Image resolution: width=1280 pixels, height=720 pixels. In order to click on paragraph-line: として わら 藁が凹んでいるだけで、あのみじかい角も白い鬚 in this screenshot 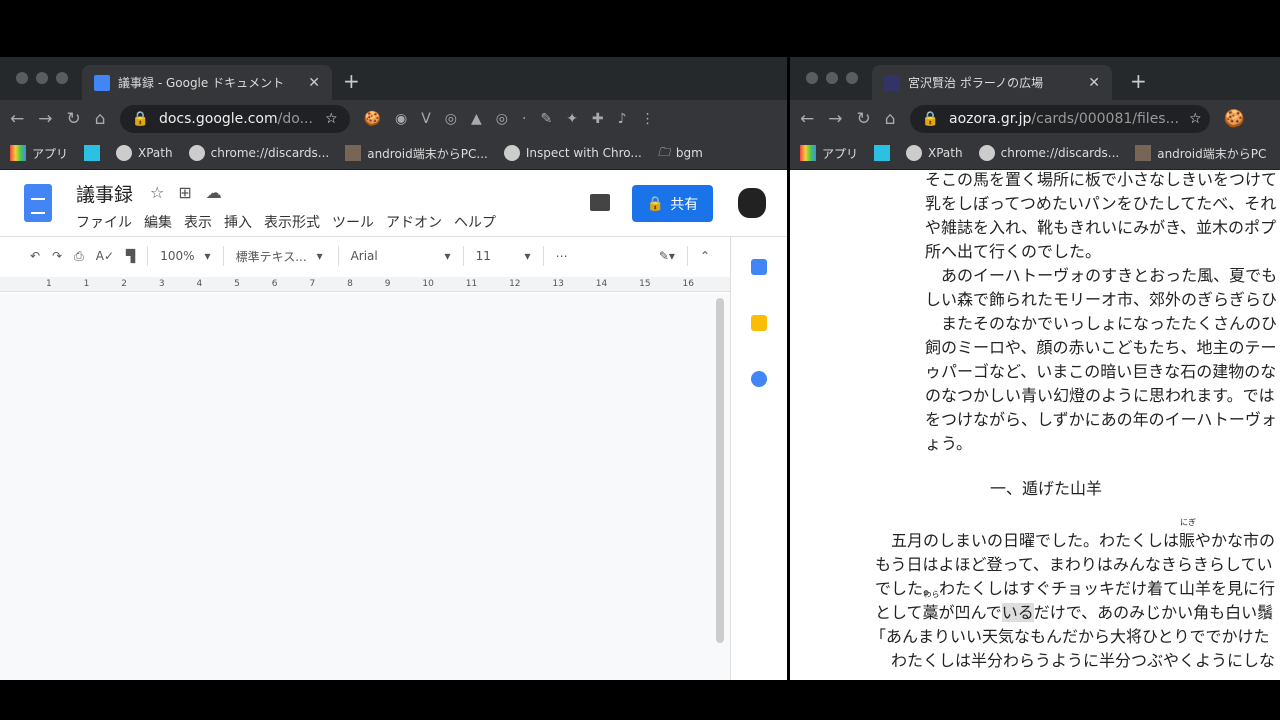, I will do `click(1074, 606)`.